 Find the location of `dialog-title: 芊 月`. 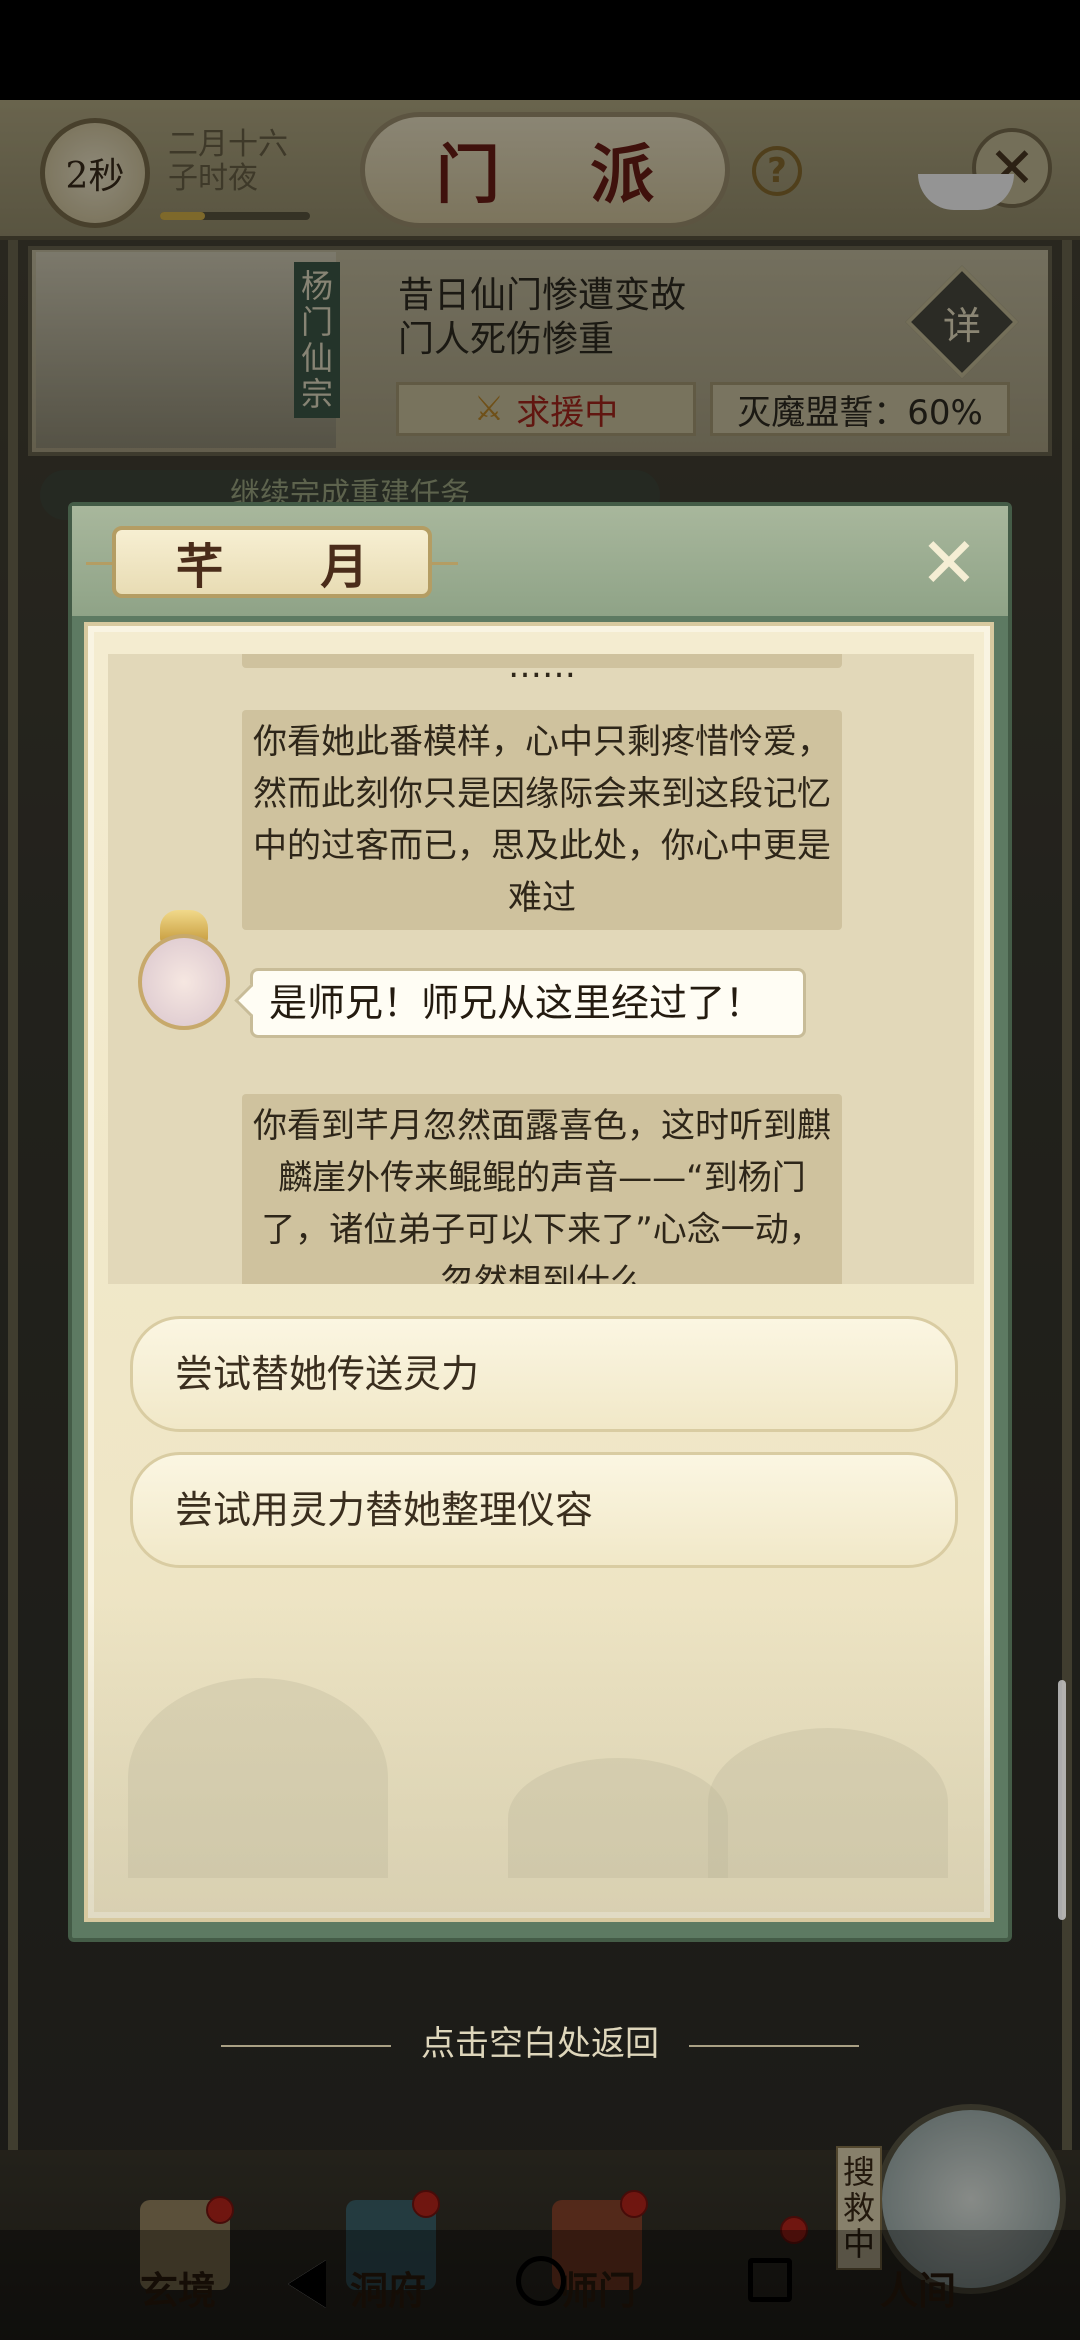

dialog-title: 芊 月 is located at coordinates (272, 562).